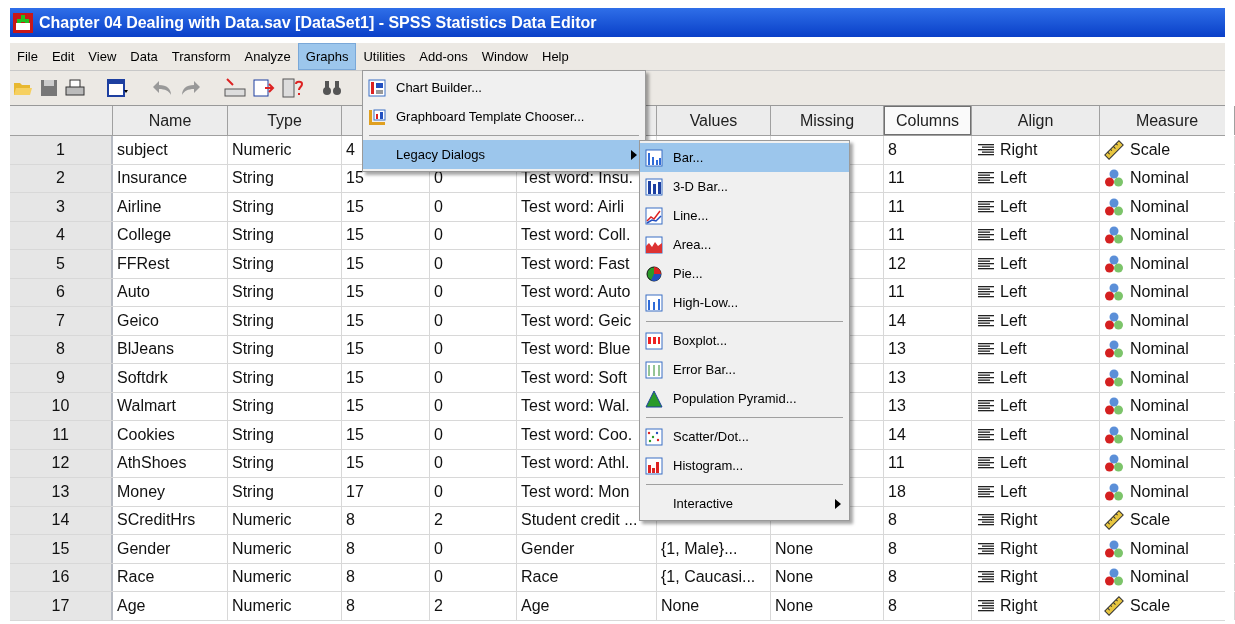 This screenshot has width=1235, height=624. What do you see at coordinates (535, 605) in the screenshot?
I see `table-cell: Age` at bounding box center [535, 605].